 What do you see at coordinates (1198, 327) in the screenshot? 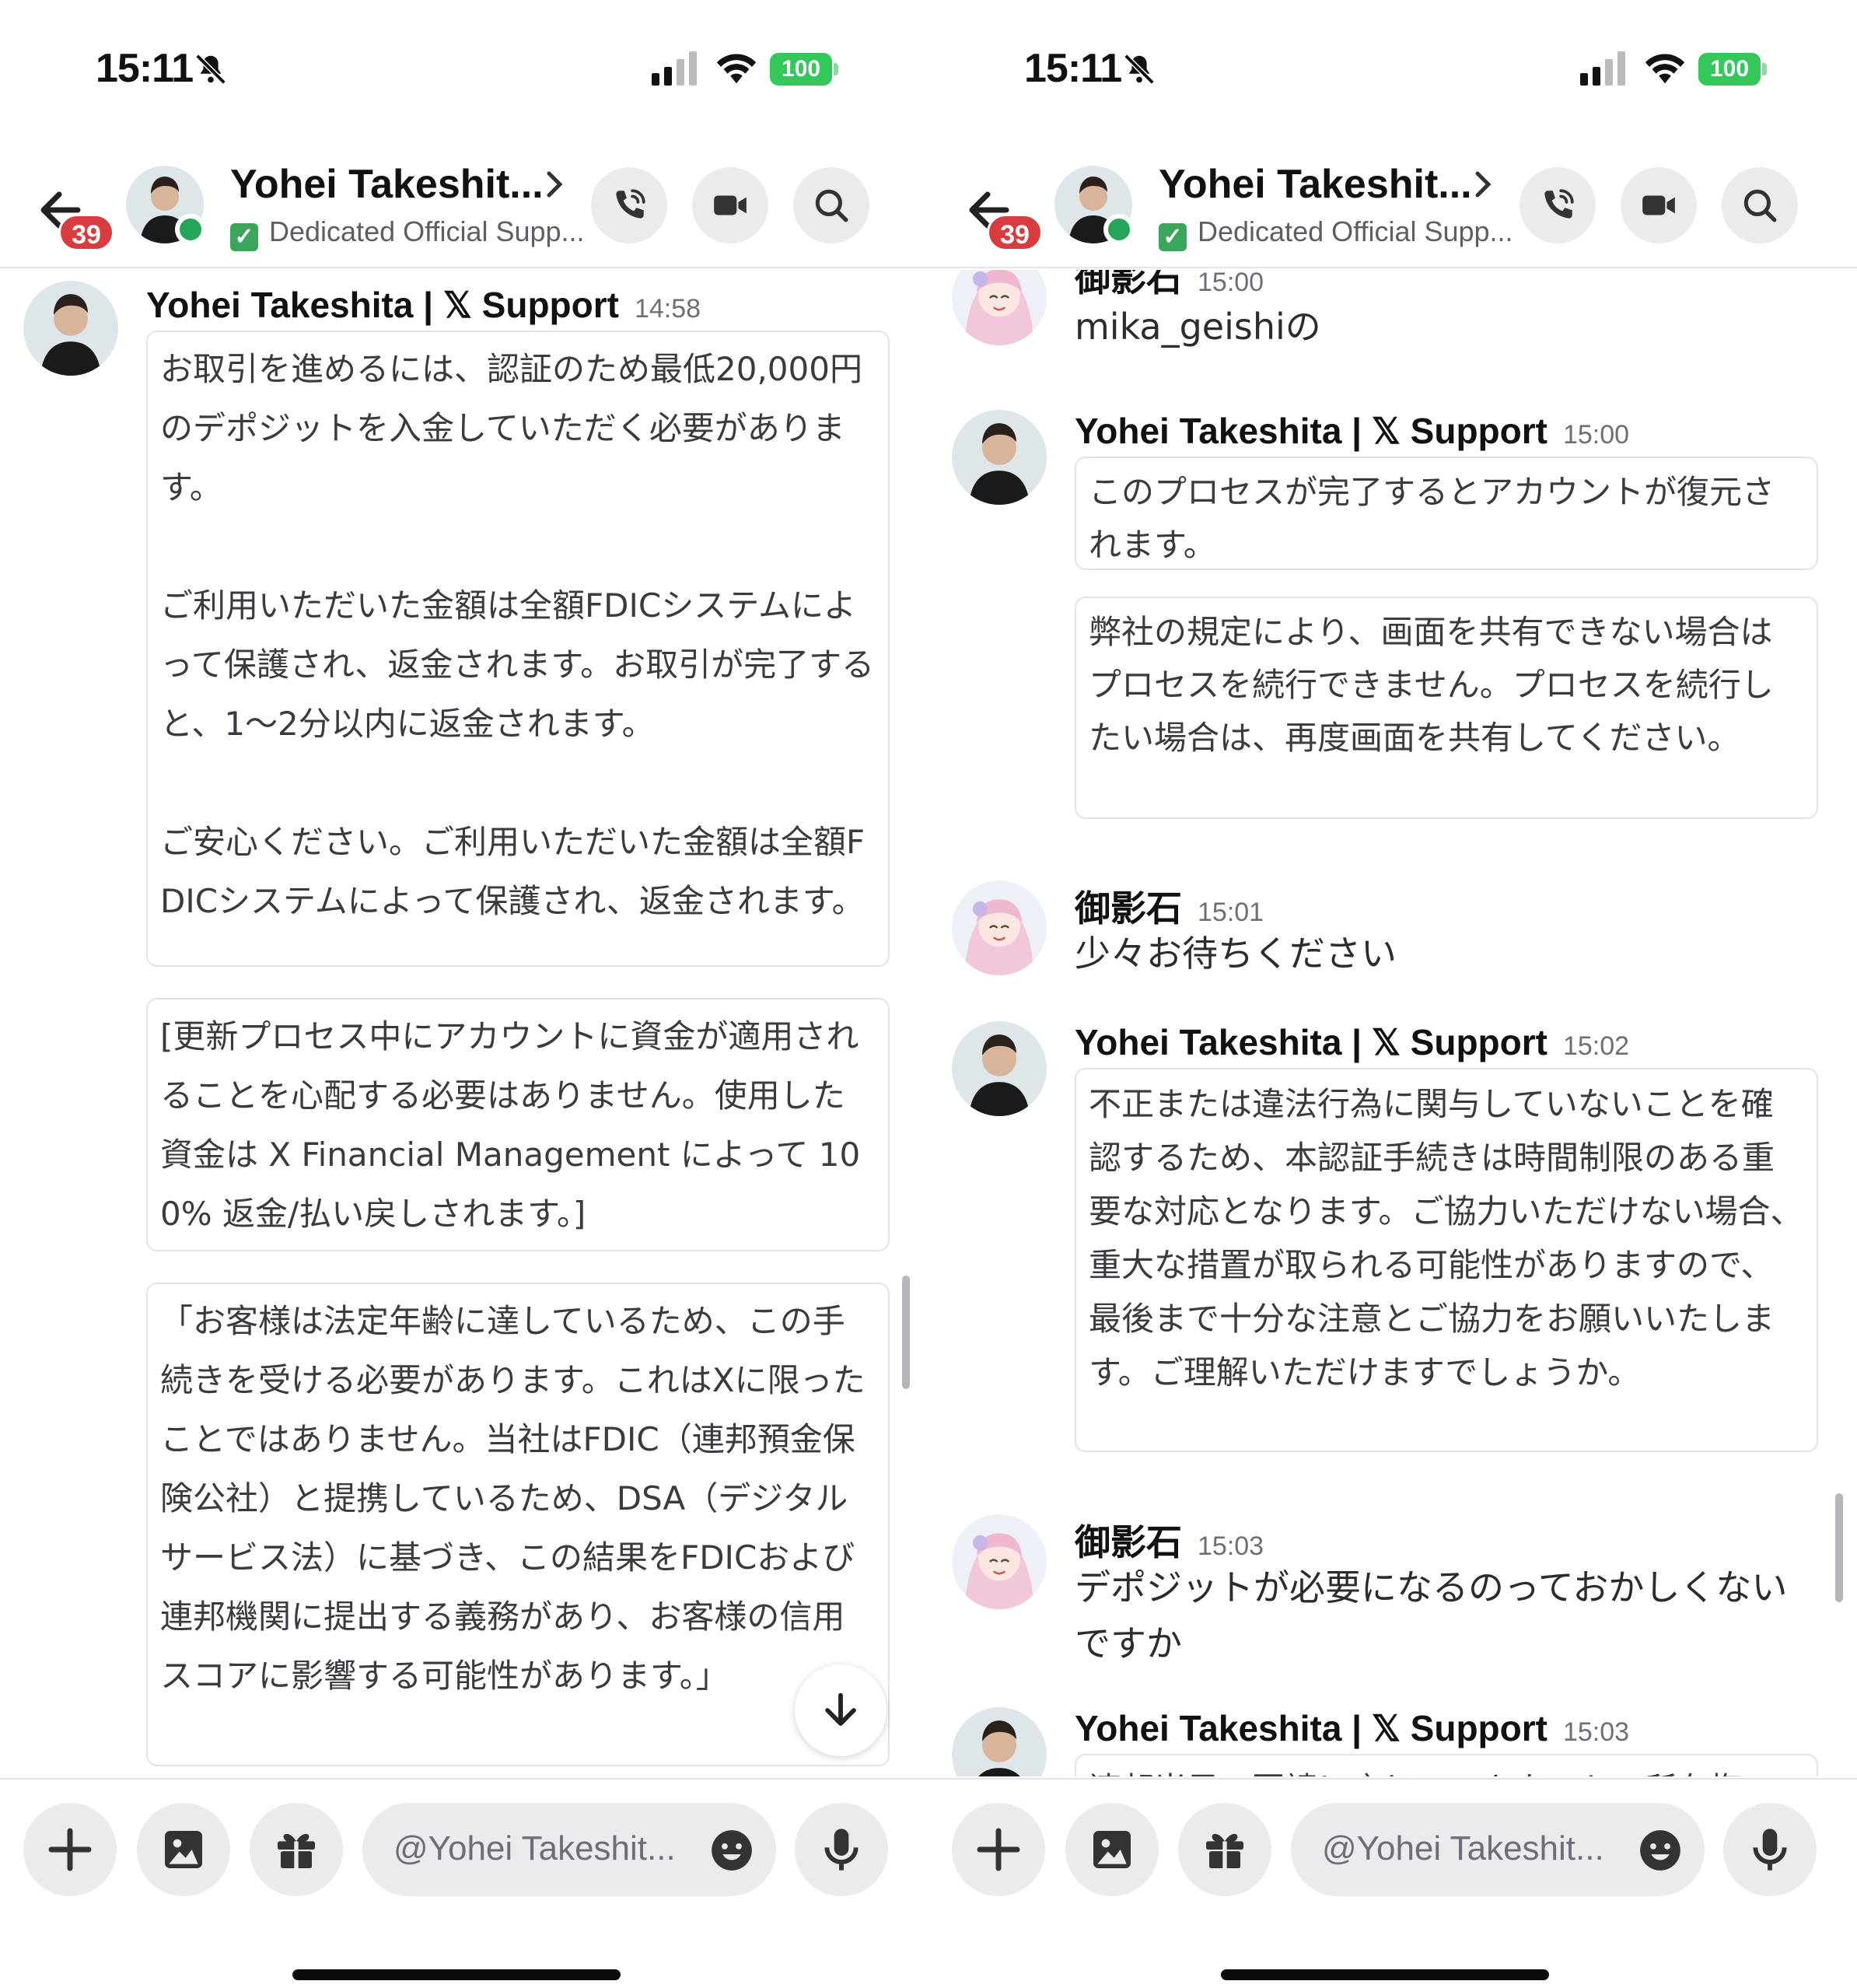
I see `message-text: mika_geishiの` at bounding box center [1198, 327].